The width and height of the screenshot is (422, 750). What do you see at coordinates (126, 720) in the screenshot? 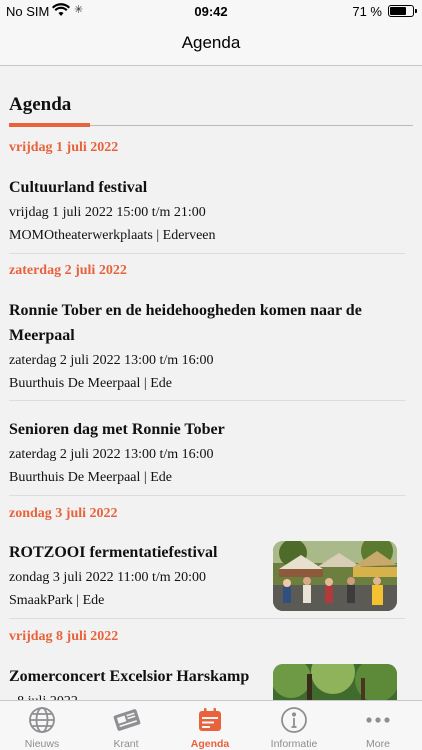
I see `newspaper-icon` at bounding box center [126, 720].